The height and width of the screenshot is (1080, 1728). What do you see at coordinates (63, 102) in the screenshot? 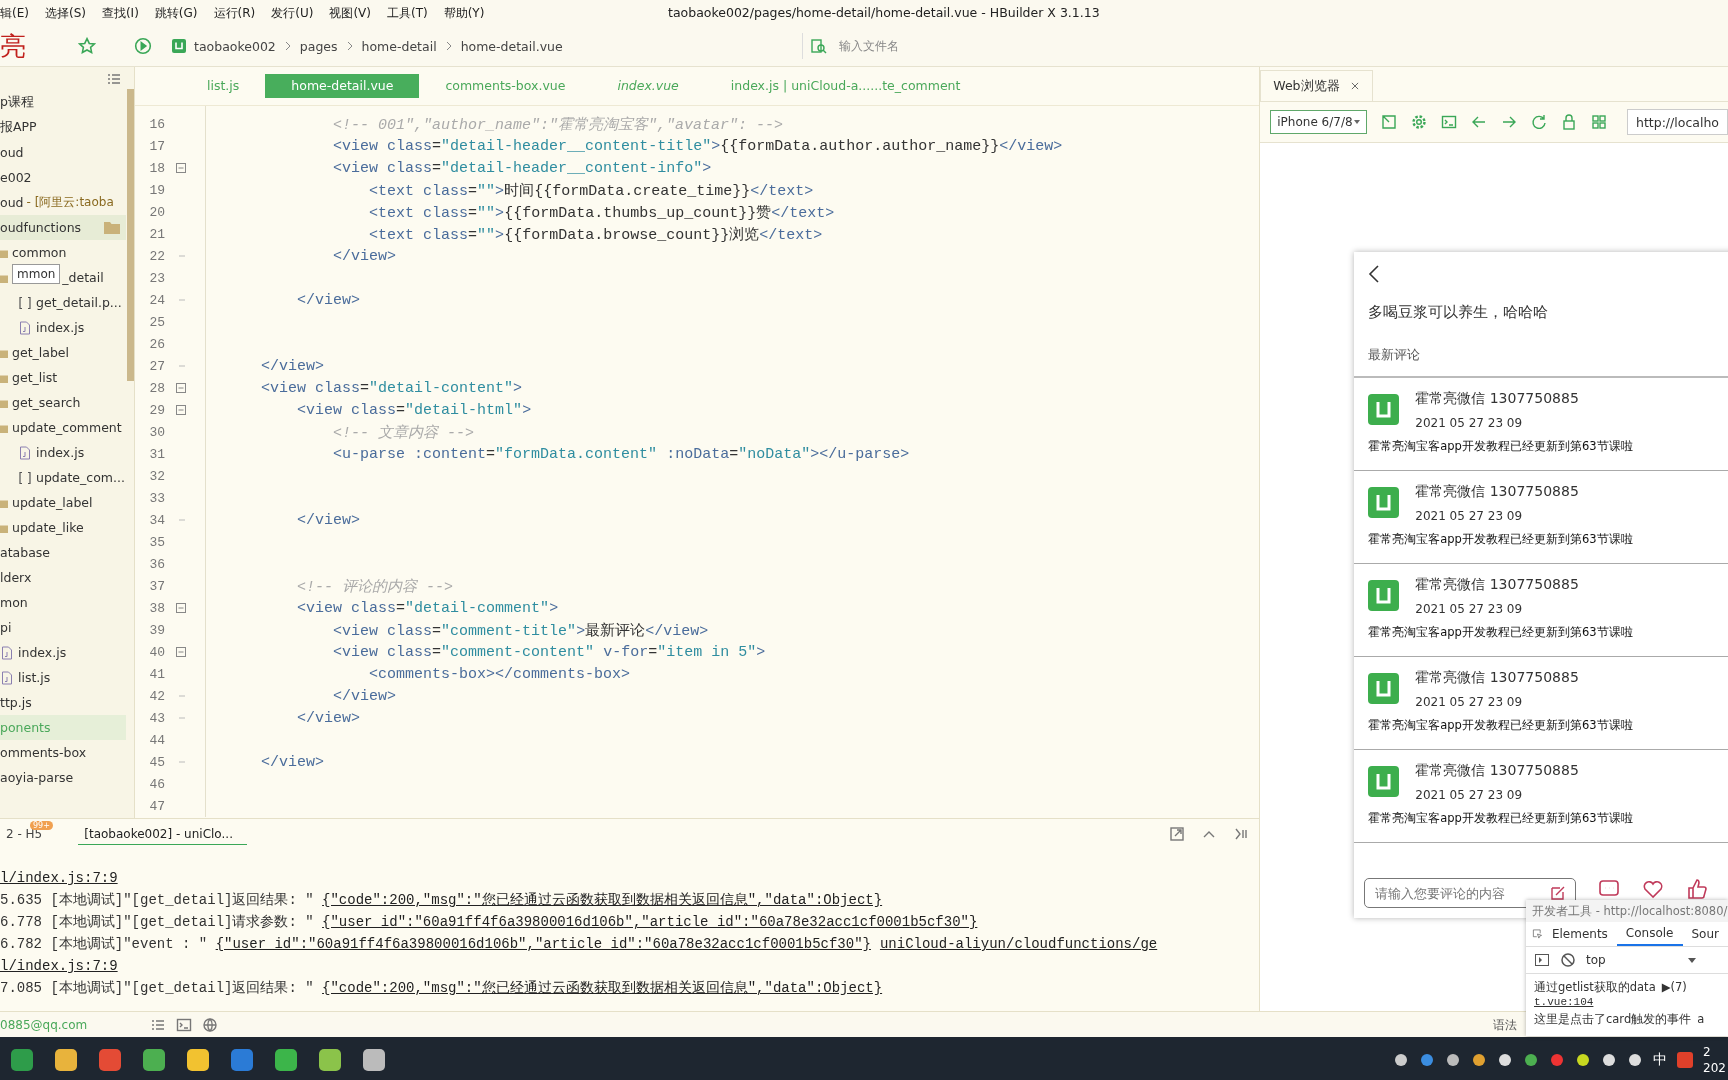
I see `tree-item: p课程` at bounding box center [63, 102].